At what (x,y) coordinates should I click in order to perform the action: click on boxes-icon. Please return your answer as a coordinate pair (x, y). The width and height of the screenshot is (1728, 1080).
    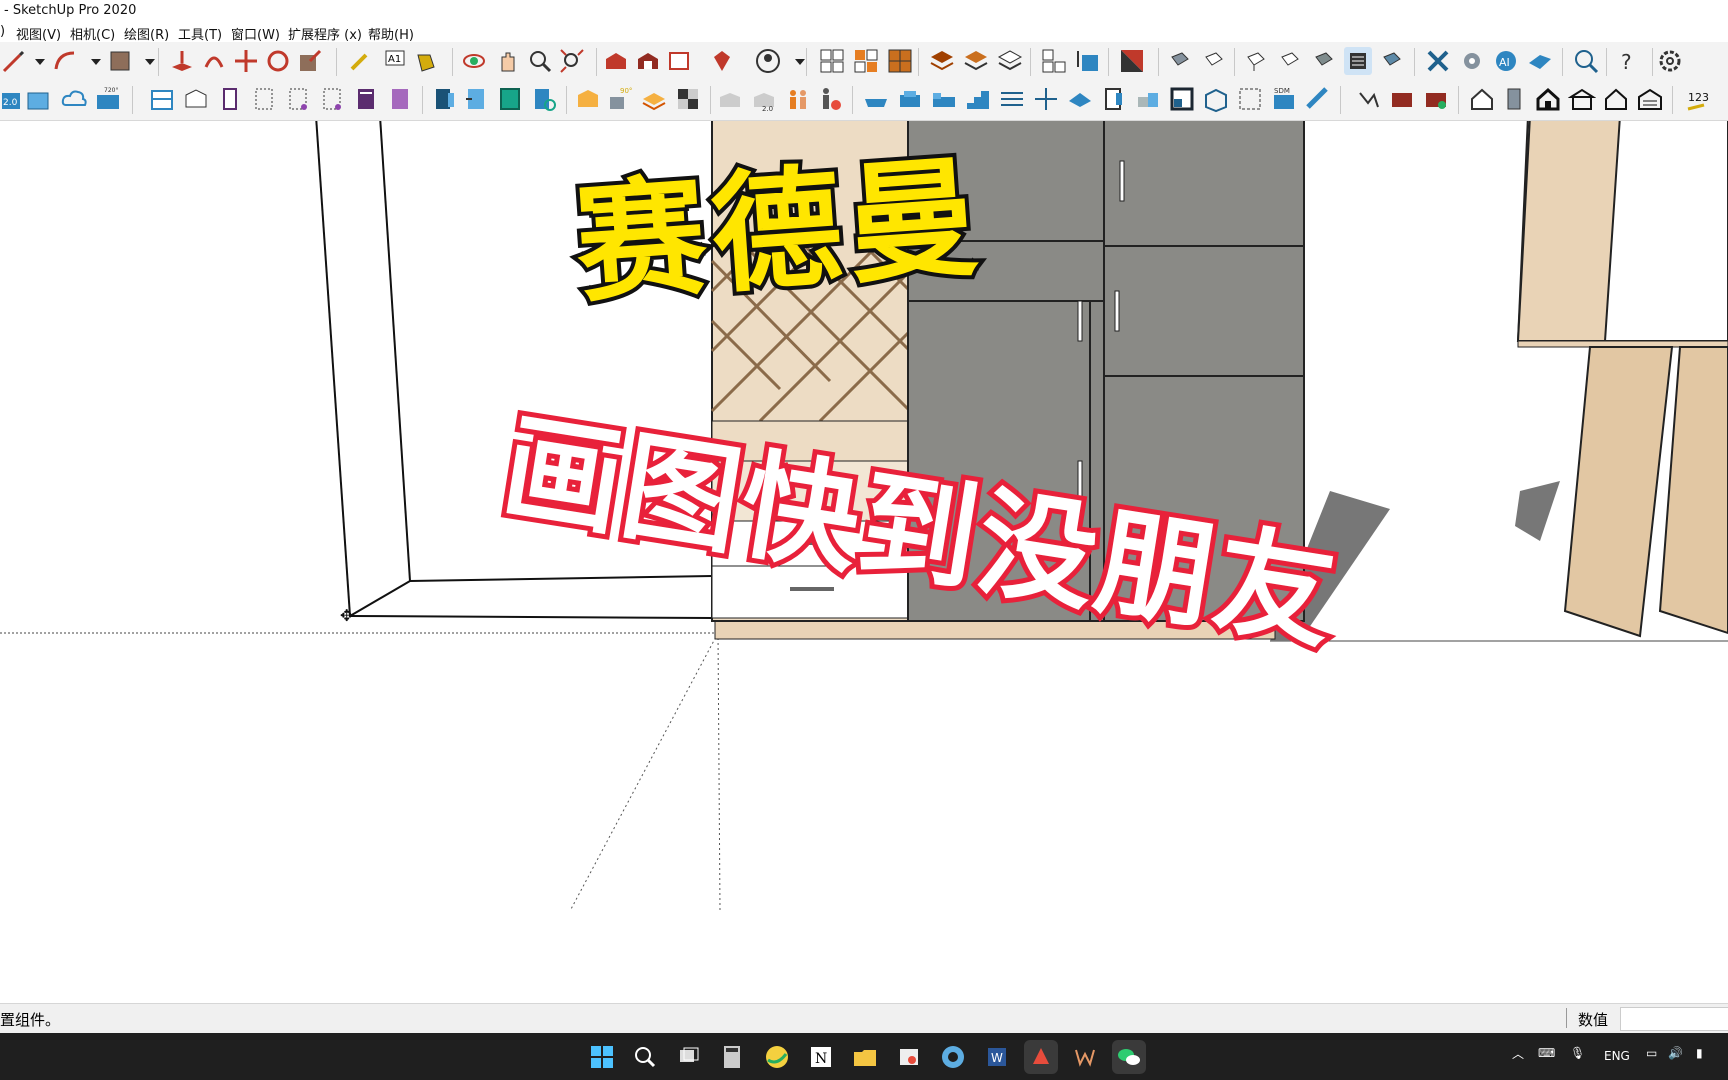
    Looking at the image, I should click on (1148, 99).